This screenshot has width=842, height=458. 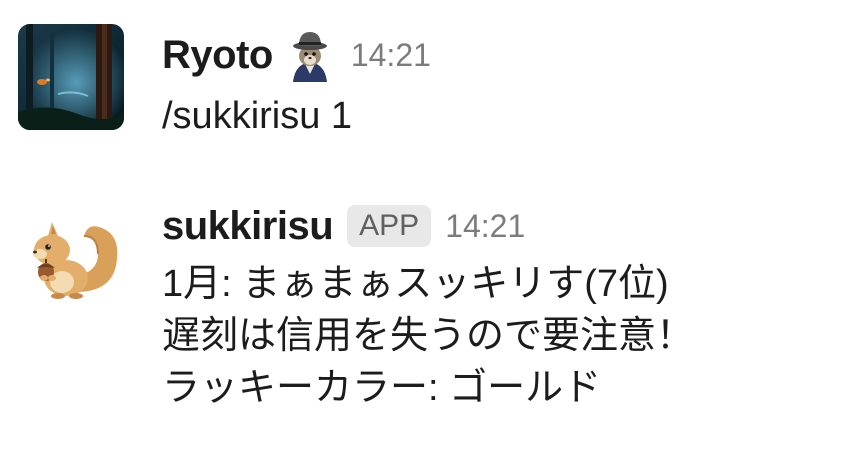 I want to click on sender-name: Ryoto, so click(x=217, y=55).